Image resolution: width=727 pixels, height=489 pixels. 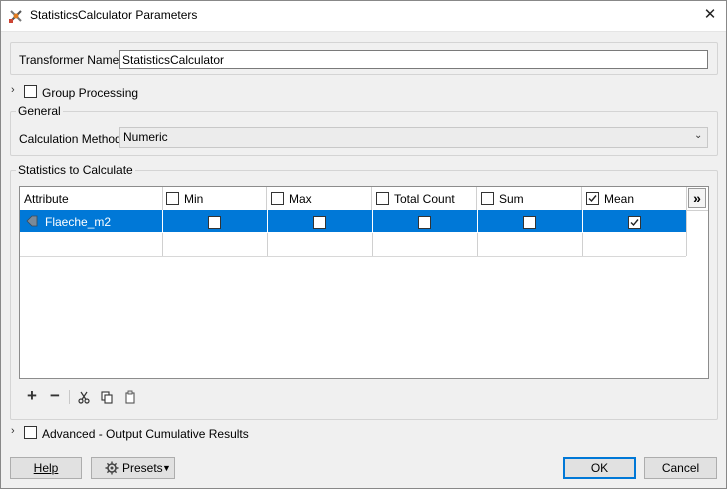 What do you see at coordinates (90, 93) in the screenshot?
I see `group-processing-label: Group Processing` at bounding box center [90, 93].